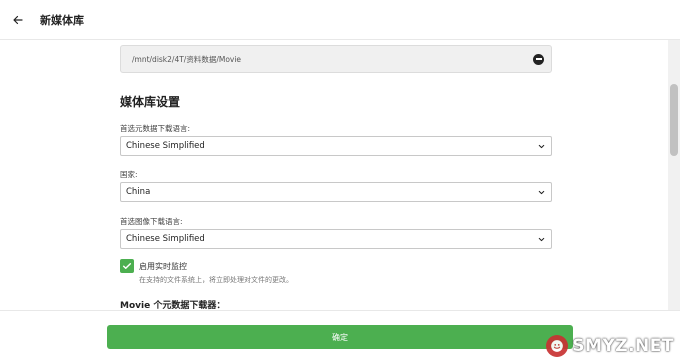  What do you see at coordinates (216, 280) in the screenshot?
I see `realtime-monitor-description: 在支持的文件系统上，将立即处理对文件的更改。` at bounding box center [216, 280].